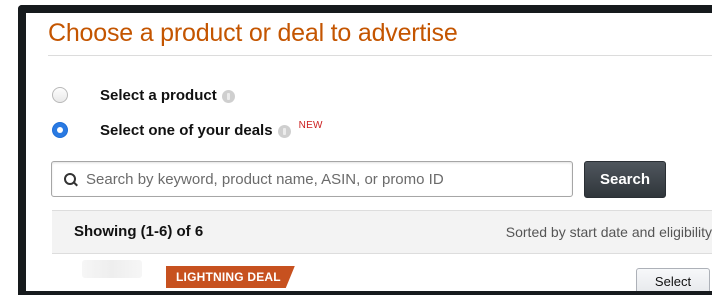 The height and width of the screenshot is (295, 712). Describe the element at coordinates (70, 179) in the screenshot. I see `search-icon` at that location.